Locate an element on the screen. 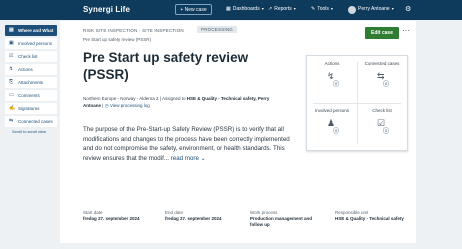  page-title: Pre Start up safety review (PSSR) is located at coordinates (166, 66).